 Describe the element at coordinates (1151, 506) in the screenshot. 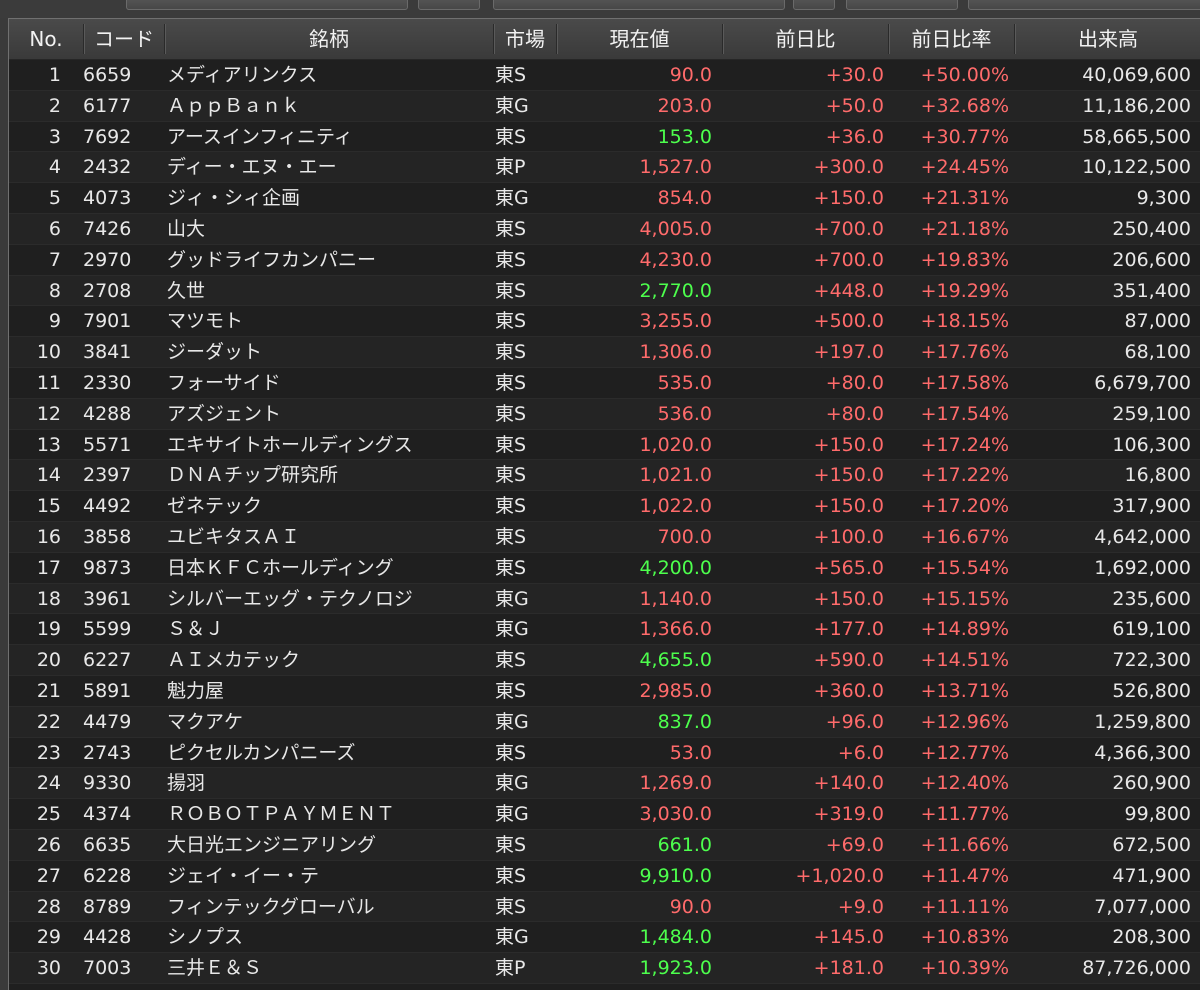

I see `cell-volume: 317,900` at that location.